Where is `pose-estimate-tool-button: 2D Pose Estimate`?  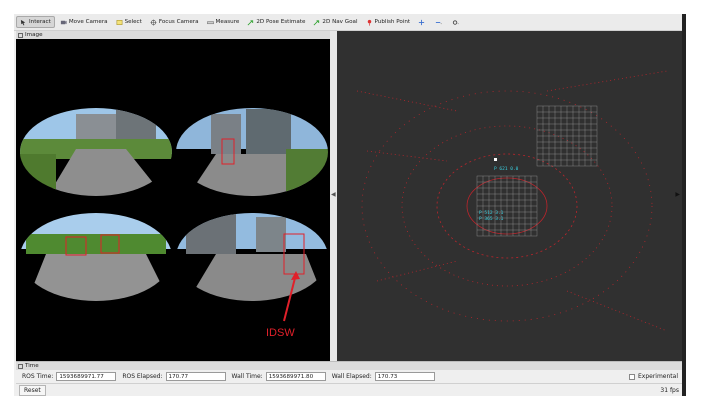
pose-estimate-tool-button: 2D Pose Estimate is located at coordinates (276, 22).